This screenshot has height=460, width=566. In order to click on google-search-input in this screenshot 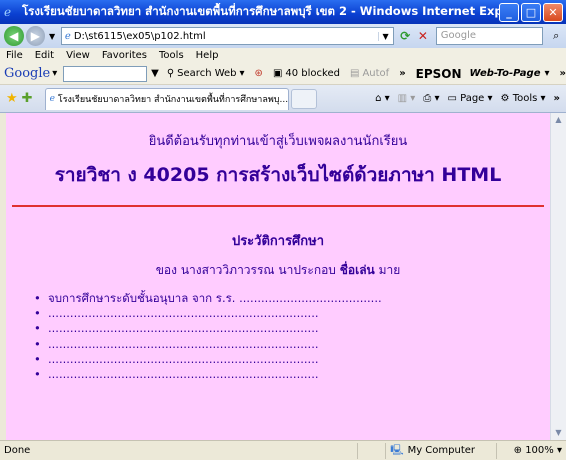, I will do `click(105, 73)`.